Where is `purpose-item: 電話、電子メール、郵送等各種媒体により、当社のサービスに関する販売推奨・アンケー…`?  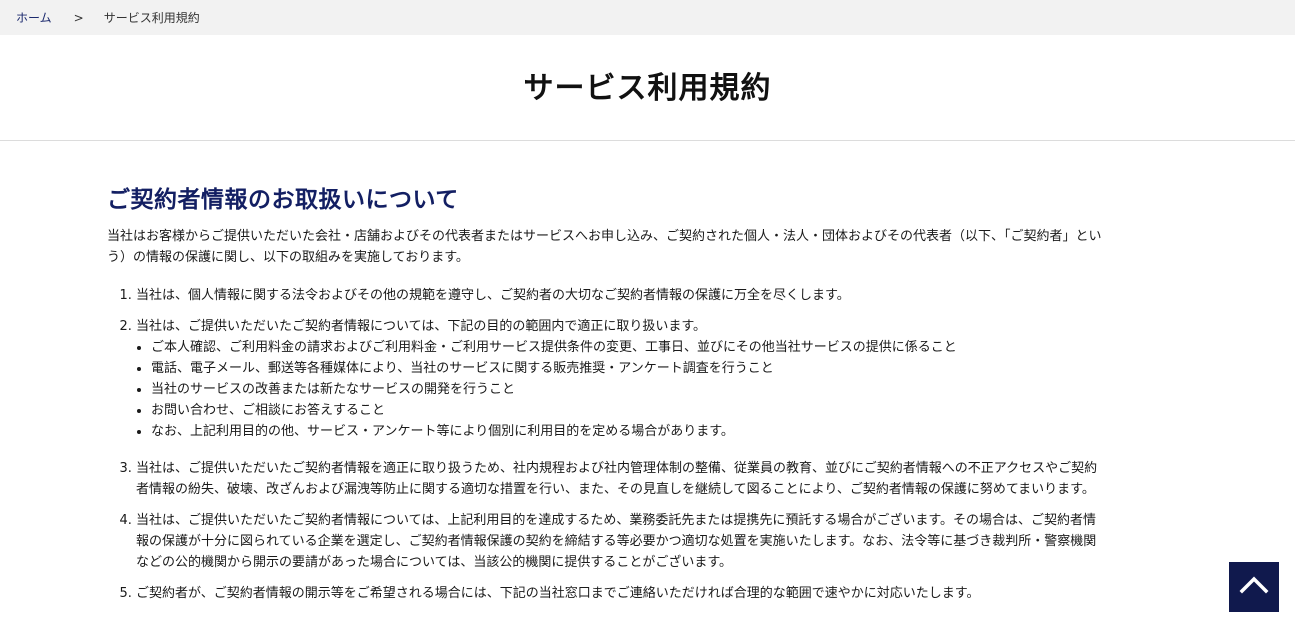 purpose-item: 電話、電子メール、郵送等各種媒体により、当社のサービスに関する販売推奨・アンケー… is located at coordinates (629, 368).